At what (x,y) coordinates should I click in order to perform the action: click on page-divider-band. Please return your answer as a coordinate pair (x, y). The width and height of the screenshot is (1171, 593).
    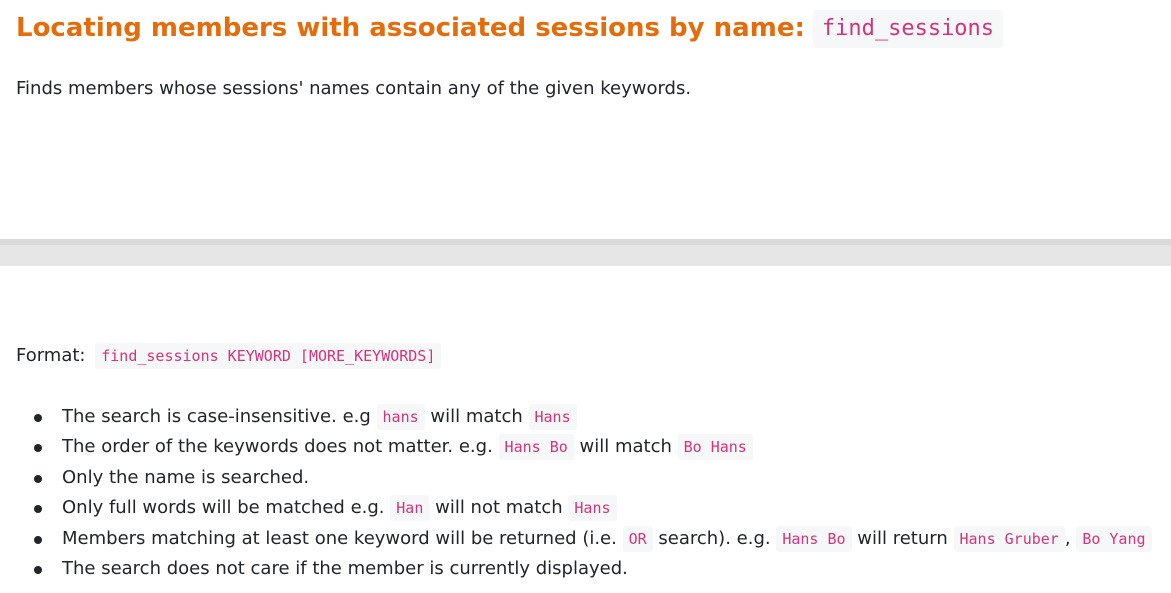
    Looking at the image, I should click on (585, 252).